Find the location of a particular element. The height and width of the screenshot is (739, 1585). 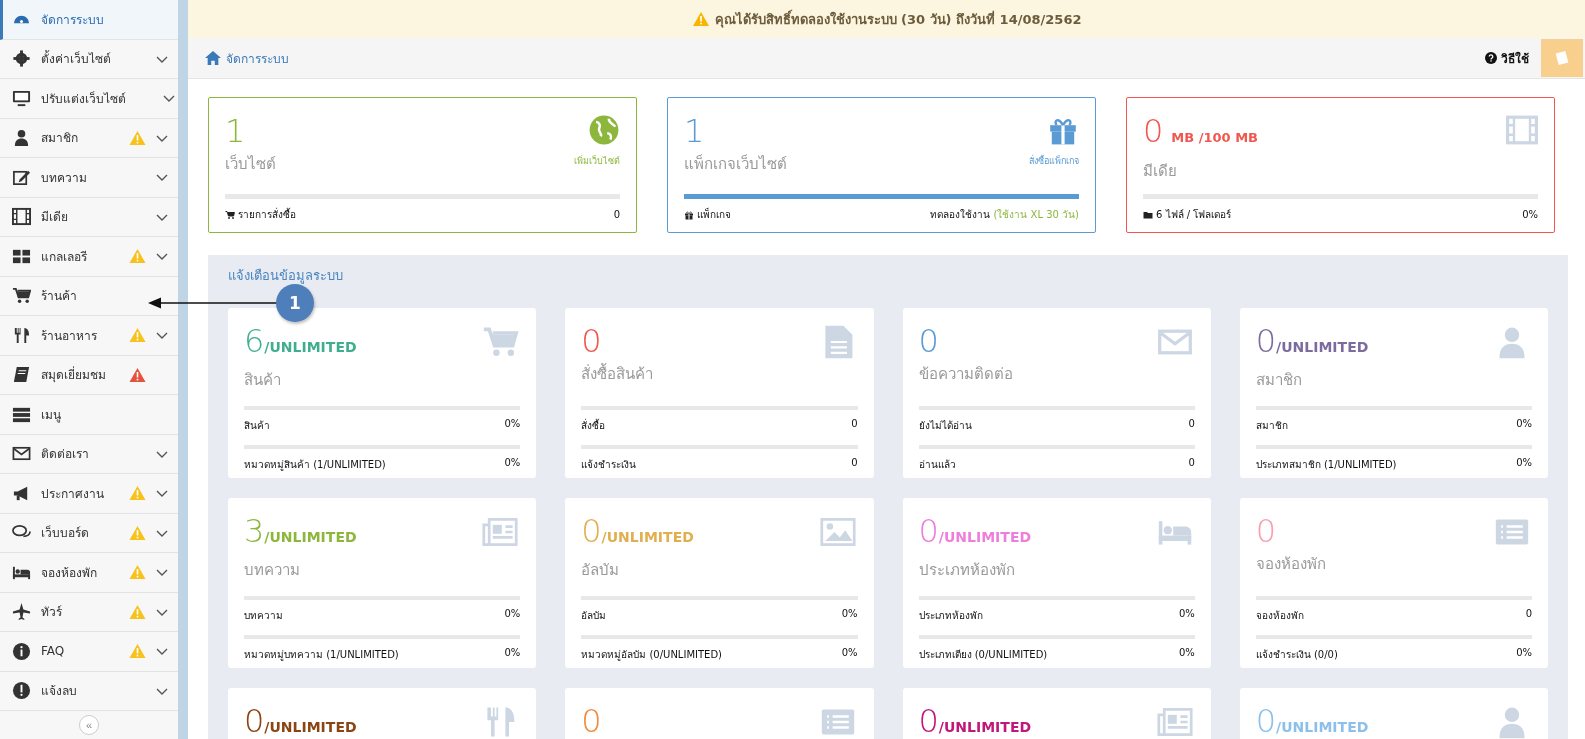

footer-label: รายการสั่งซื้อ is located at coordinates (267, 214).